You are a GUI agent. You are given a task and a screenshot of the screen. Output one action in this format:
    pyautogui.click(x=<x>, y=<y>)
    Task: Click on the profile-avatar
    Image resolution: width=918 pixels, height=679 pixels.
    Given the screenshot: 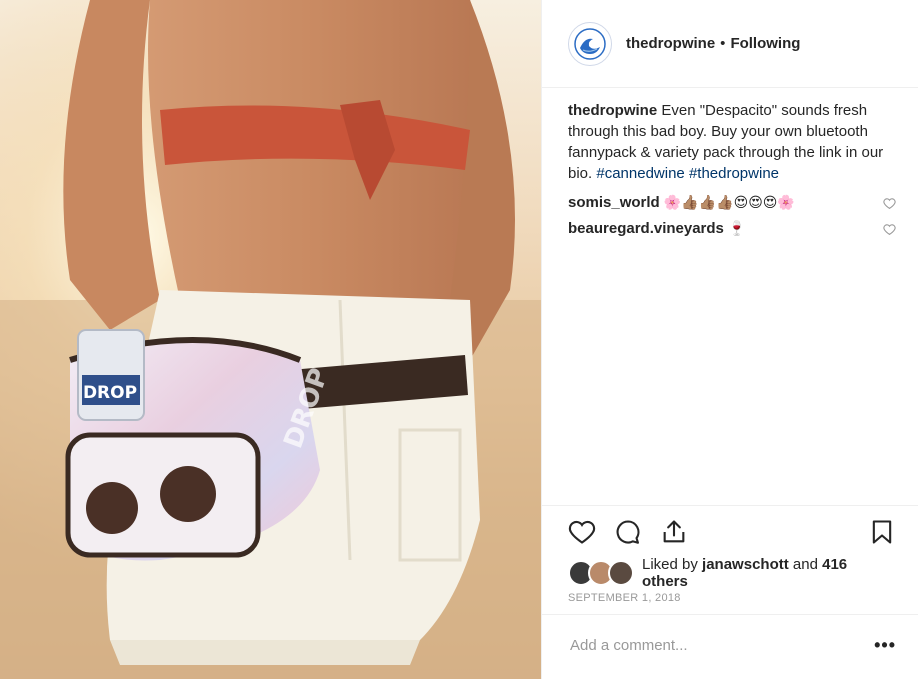 What is the action you would take?
    pyautogui.click(x=590, y=43)
    